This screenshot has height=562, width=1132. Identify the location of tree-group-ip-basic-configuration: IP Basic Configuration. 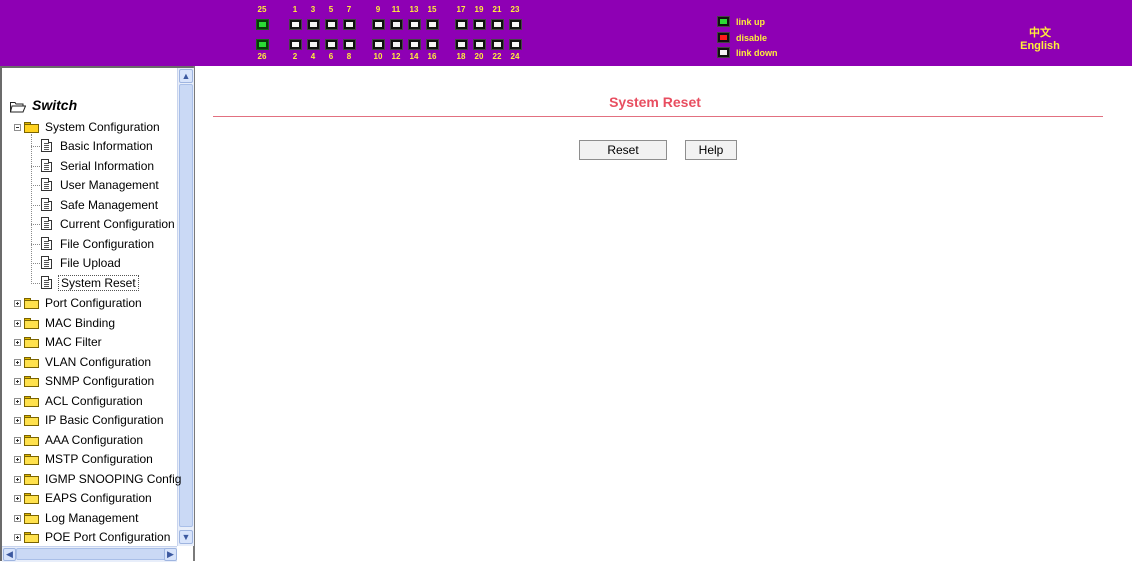
(90, 420).